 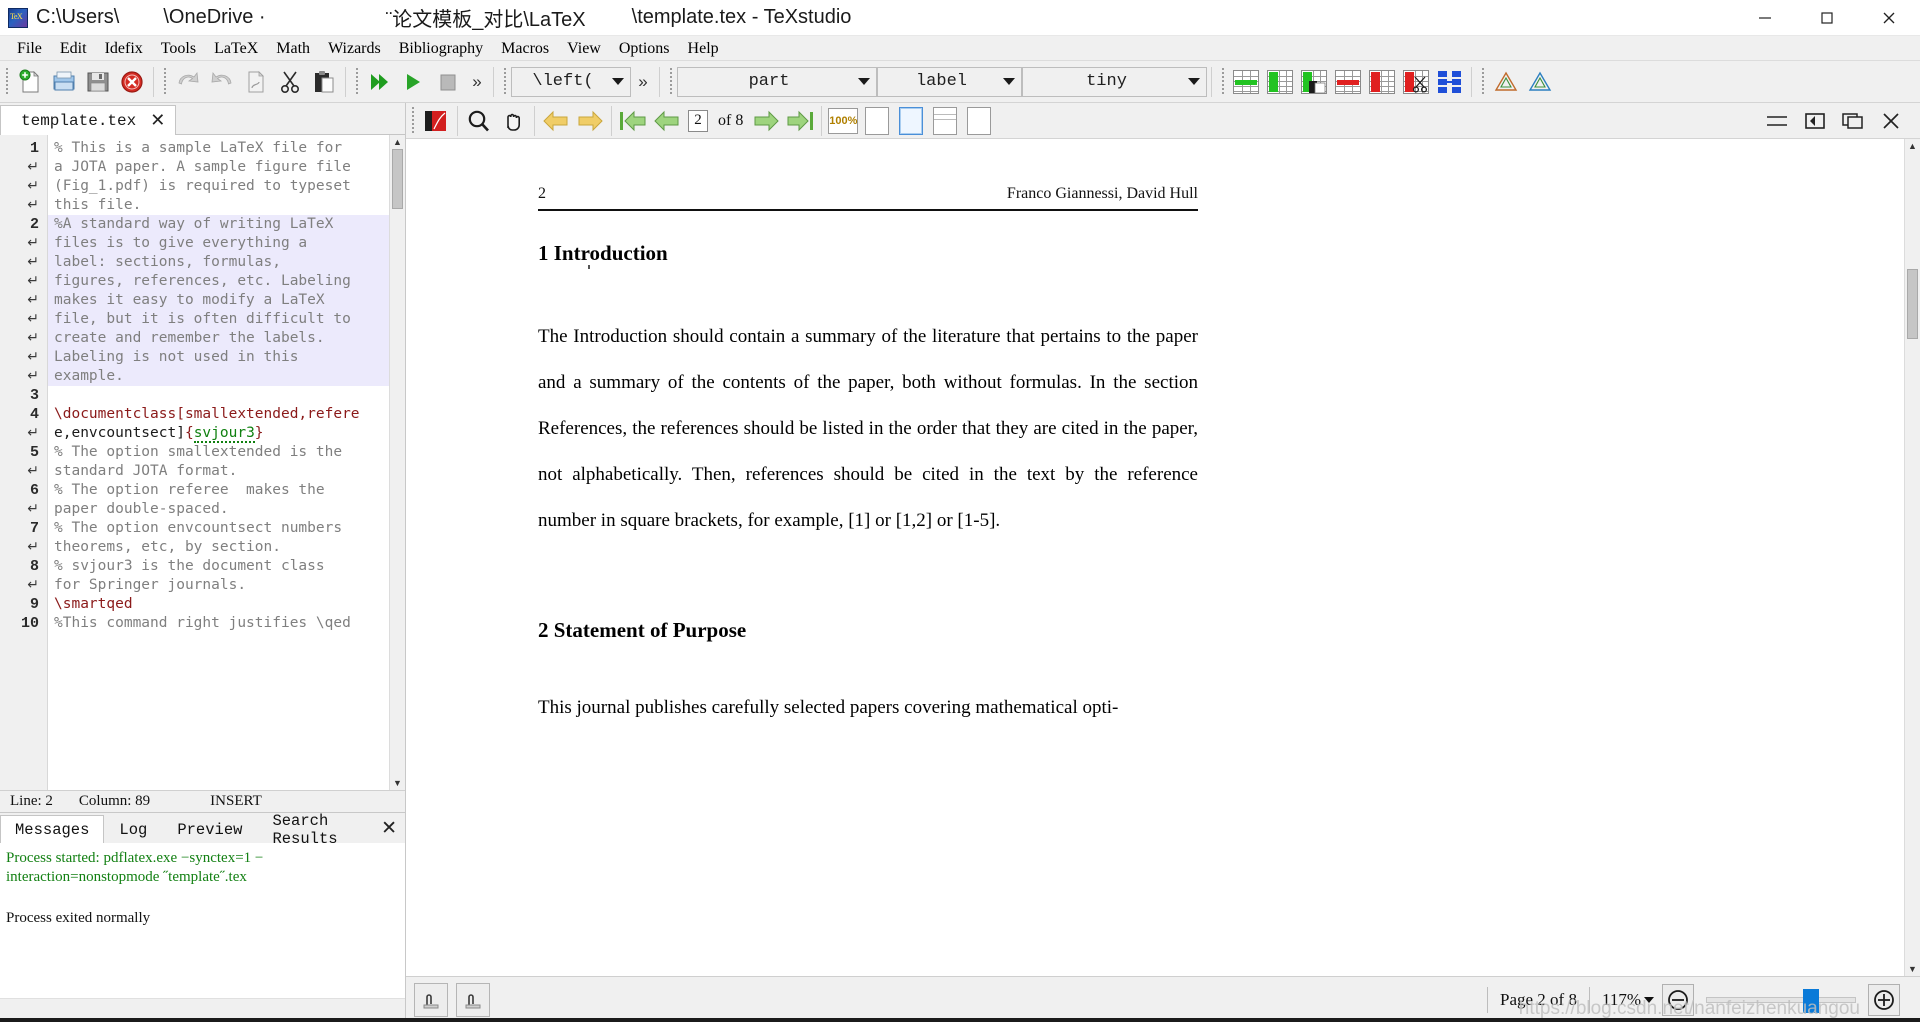 I want to click on table-structure-icon, so click(x=1450, y=82).